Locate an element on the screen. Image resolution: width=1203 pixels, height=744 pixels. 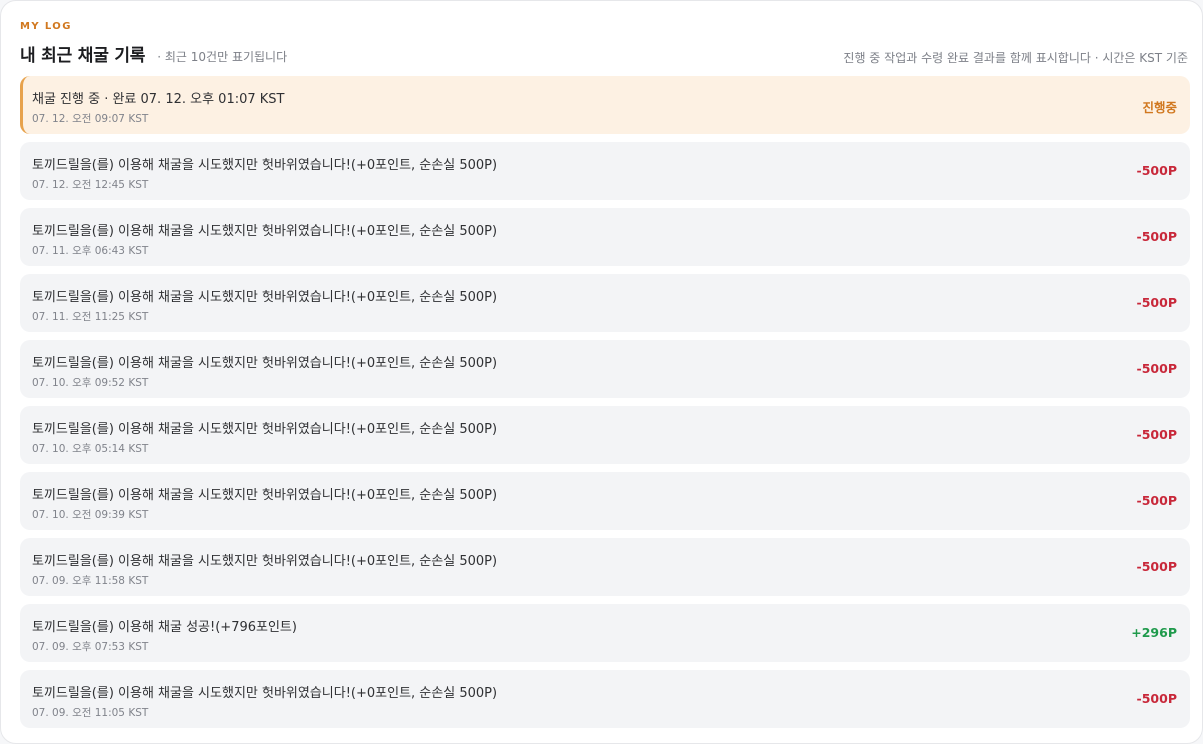
log-time: 07. 12. 오전 12:45 KST is located at coordinates (90, 185).